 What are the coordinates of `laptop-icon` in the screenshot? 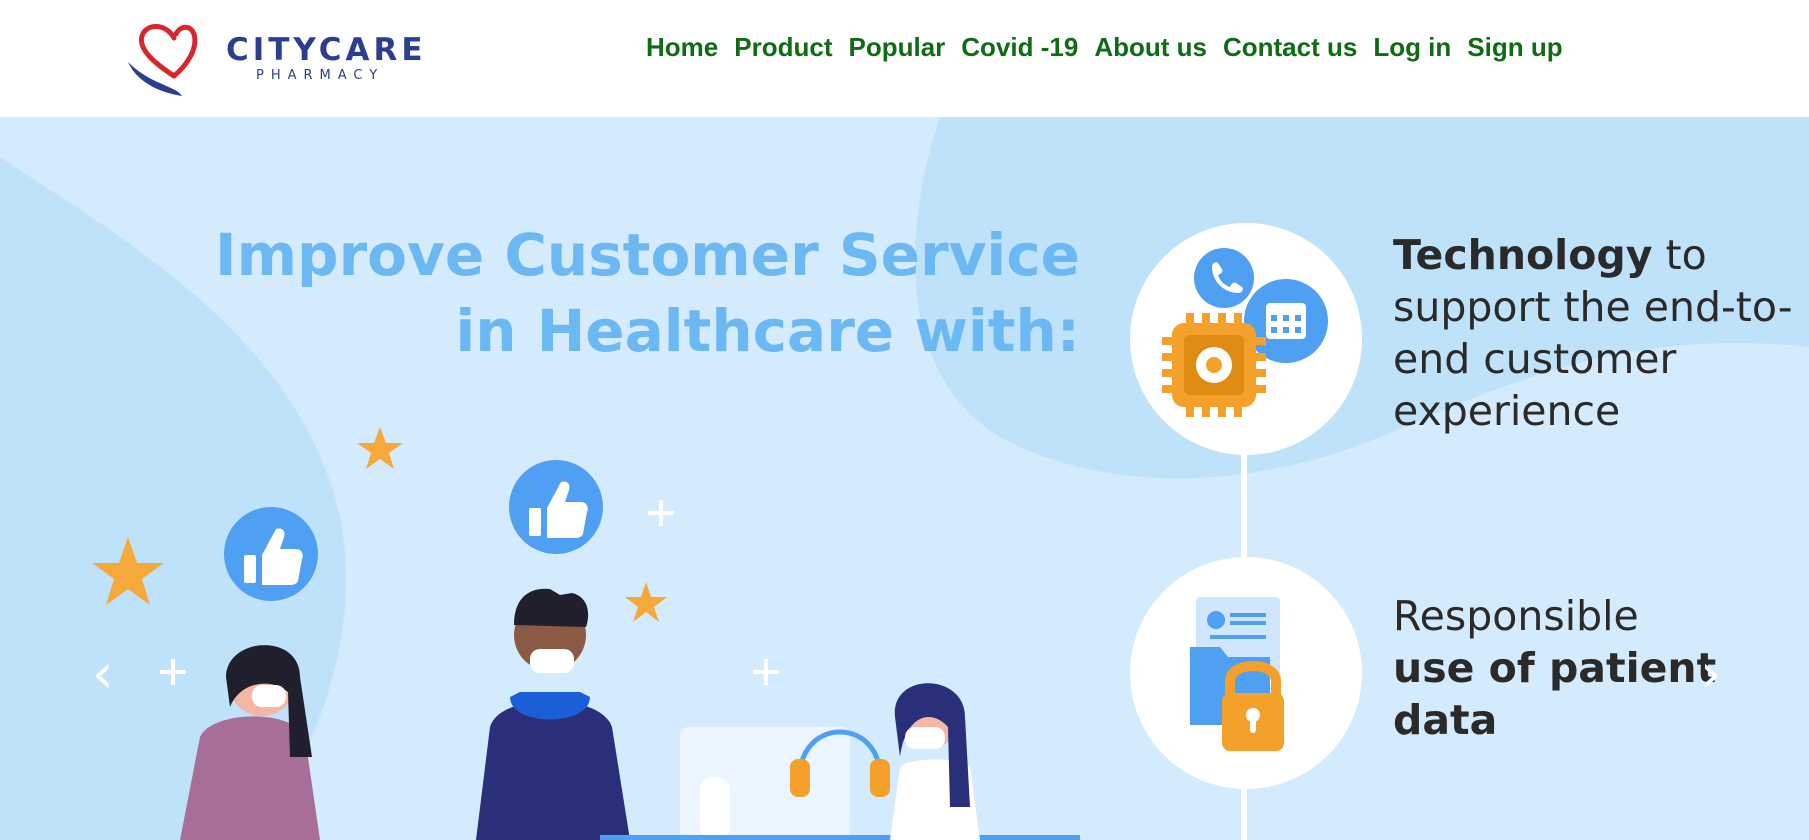 It's located at (840, 783).